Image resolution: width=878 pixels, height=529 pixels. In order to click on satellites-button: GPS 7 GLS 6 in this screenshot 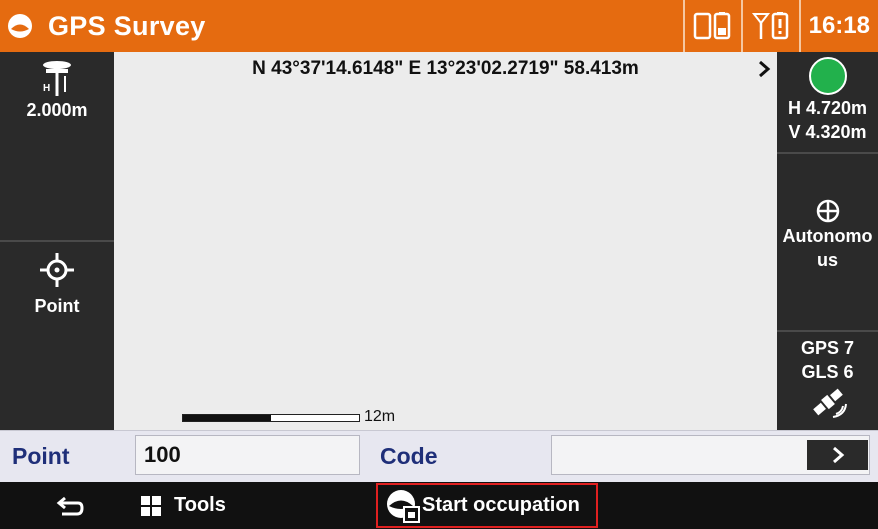, I will do `click(827, 378)`.